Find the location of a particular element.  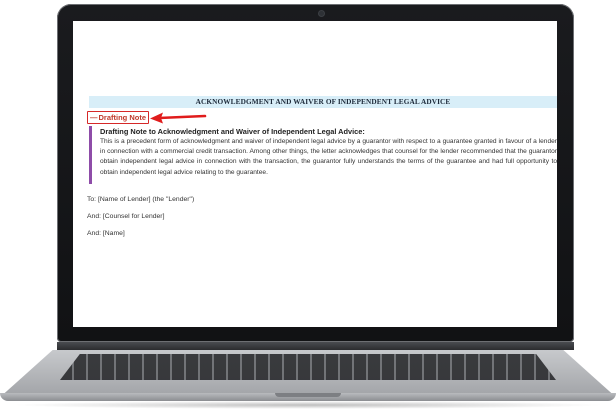

drafting-note-toggle: — Drafting Note is located at coordinates (118, 117).